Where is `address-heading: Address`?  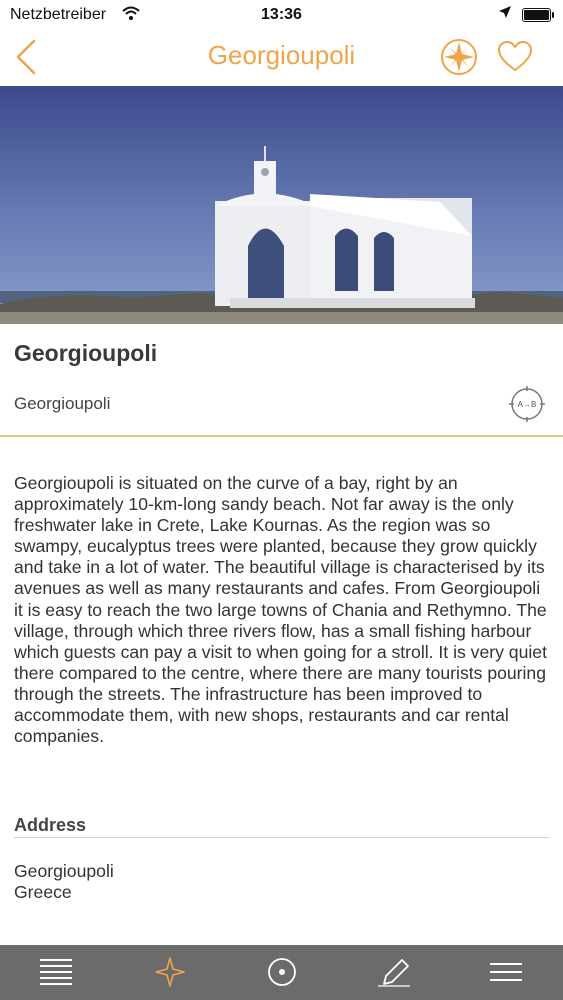 address-heading: Address is located at coordinates (50, 825).